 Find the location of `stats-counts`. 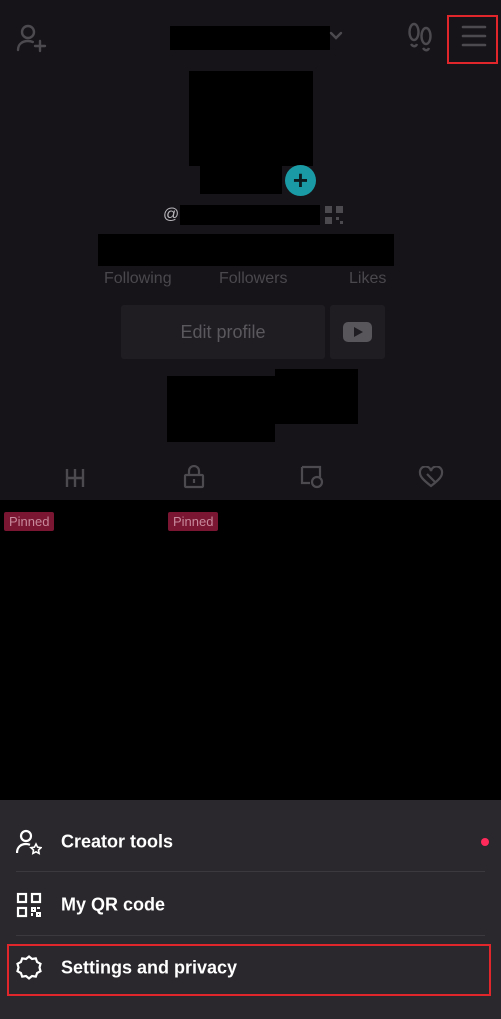

stats-counts is located at coordinates (246, 250).